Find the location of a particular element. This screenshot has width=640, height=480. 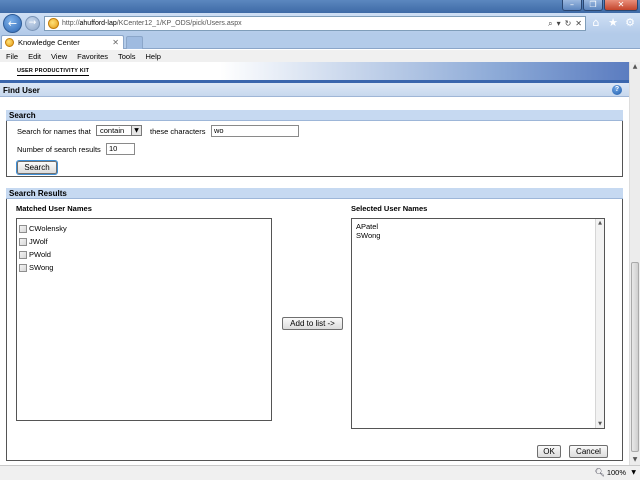

stop-icon: ✕ is located at coordinates (578, 23).